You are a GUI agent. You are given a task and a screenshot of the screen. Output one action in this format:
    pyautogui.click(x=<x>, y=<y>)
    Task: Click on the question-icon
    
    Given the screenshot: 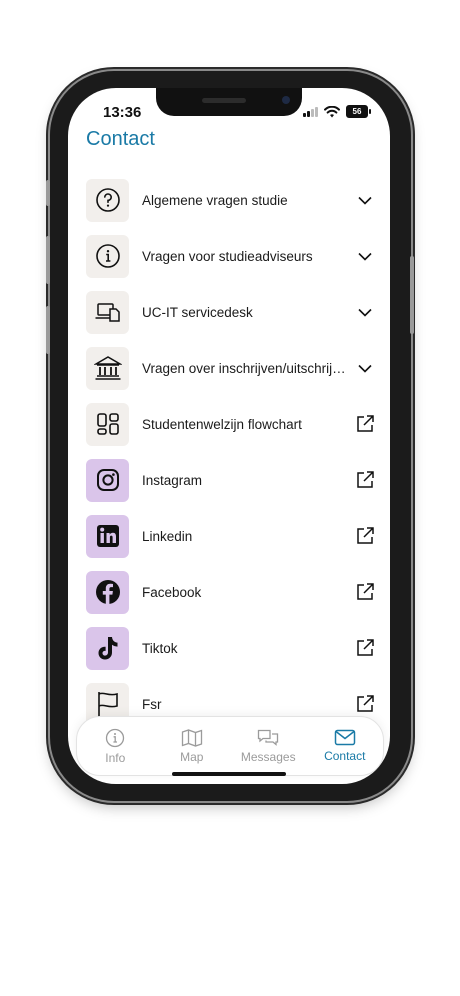 What is the action you would take?
    pyautogui.click(x=107, y=200)
    